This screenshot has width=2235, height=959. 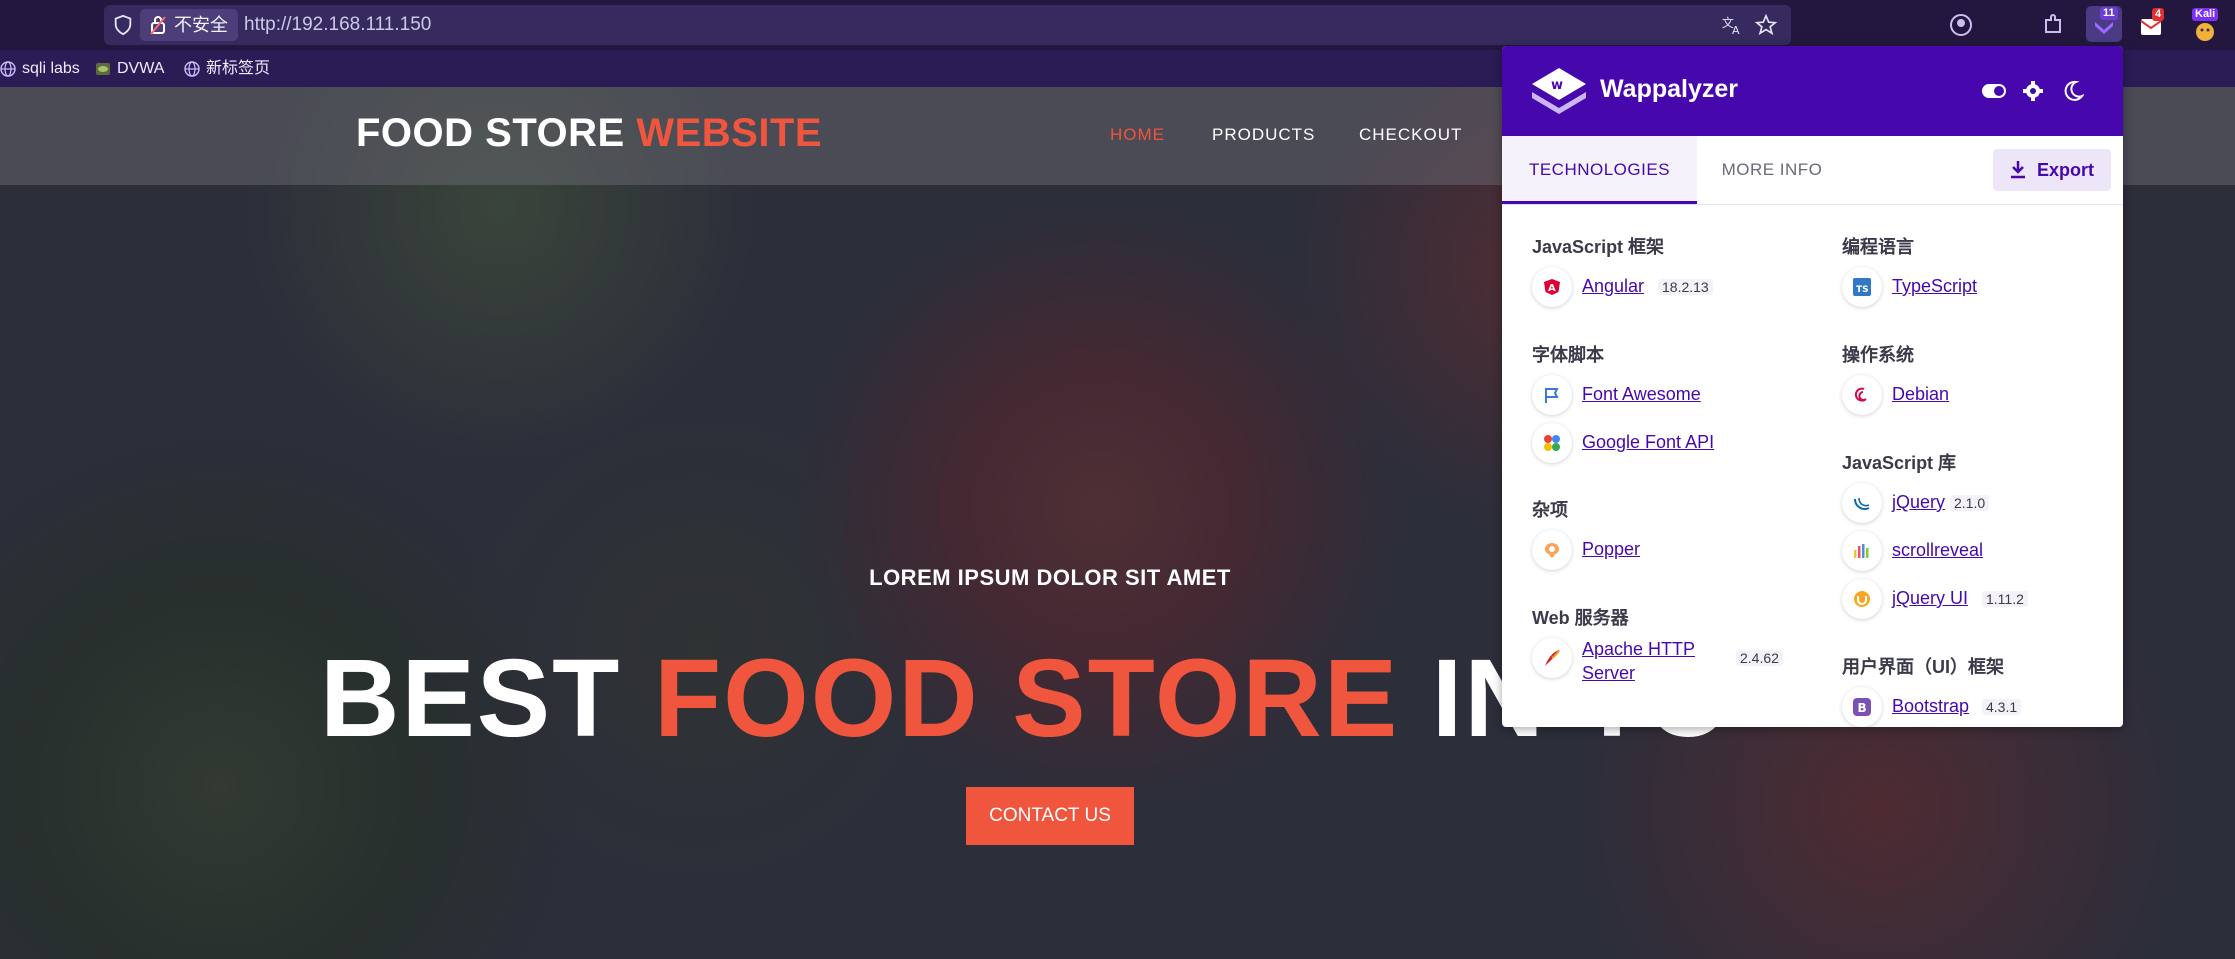 I want to click on category-programming-language: 编程语言, so click(x=1878, y=247).